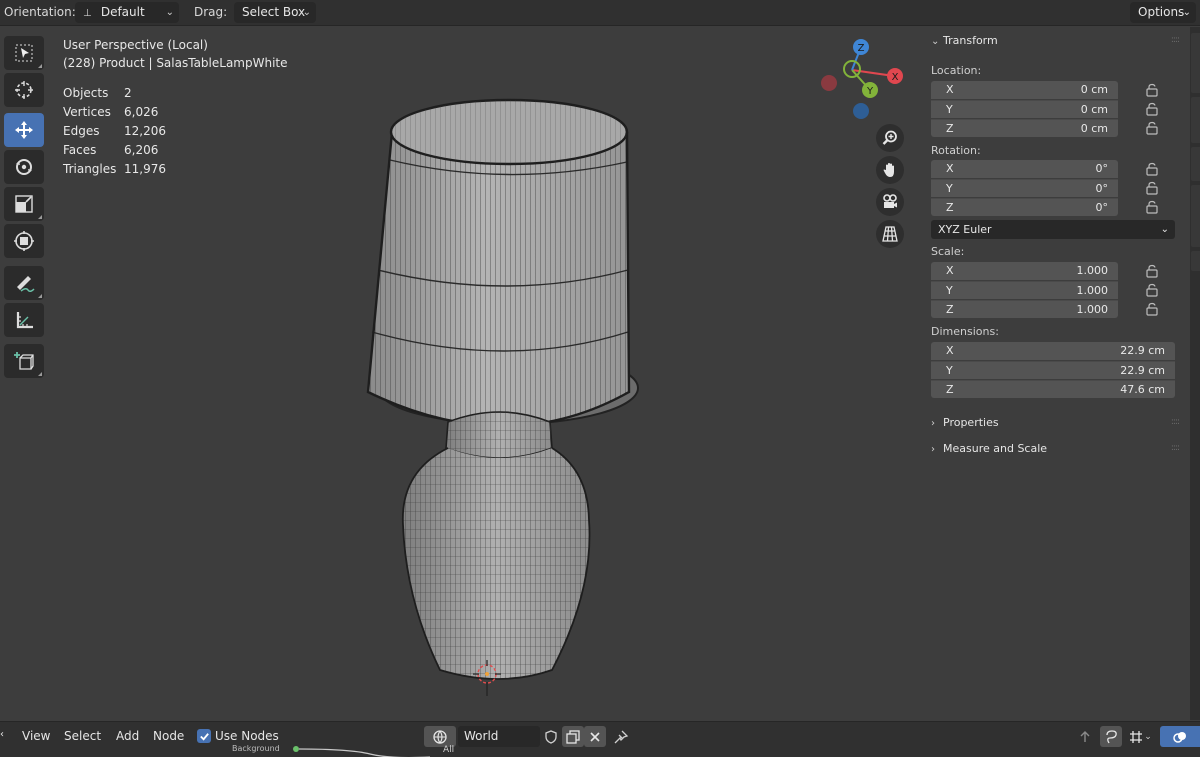 This screenshot has height=757, width=1200. Describe the element at coordinates (1195, 63) in the screenshot. I see `tab-item` at that location.